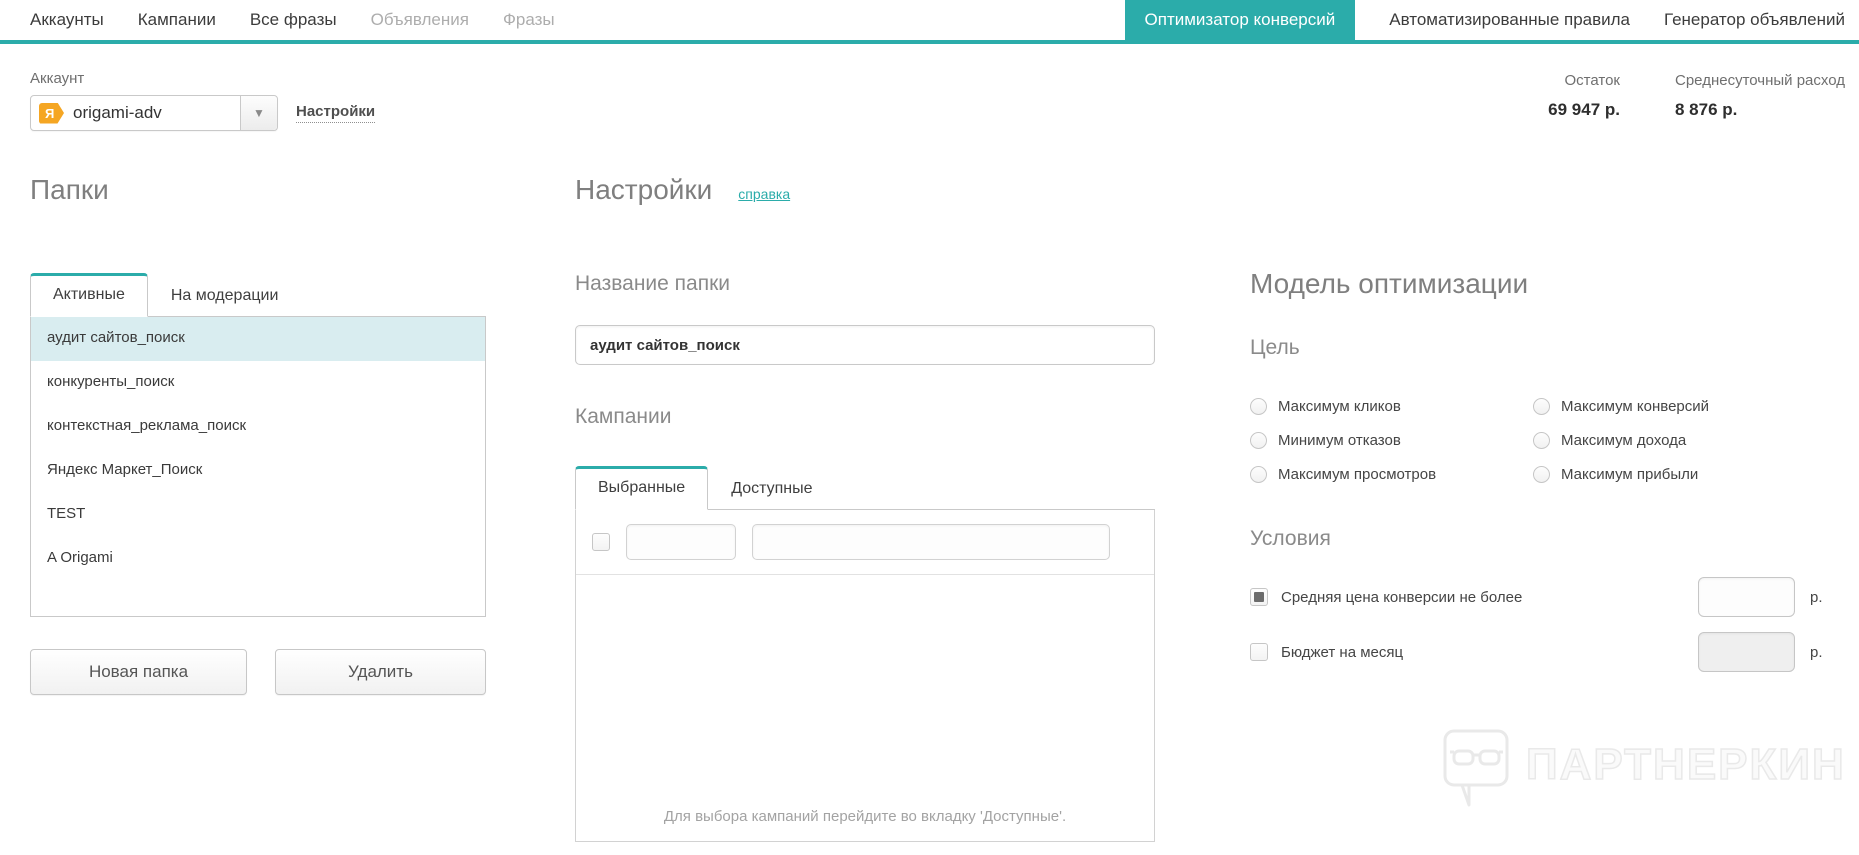  Describe the element at coordinates (380, 672) in the screenshot. I see `delete-folder-button: Удалить` at that location.